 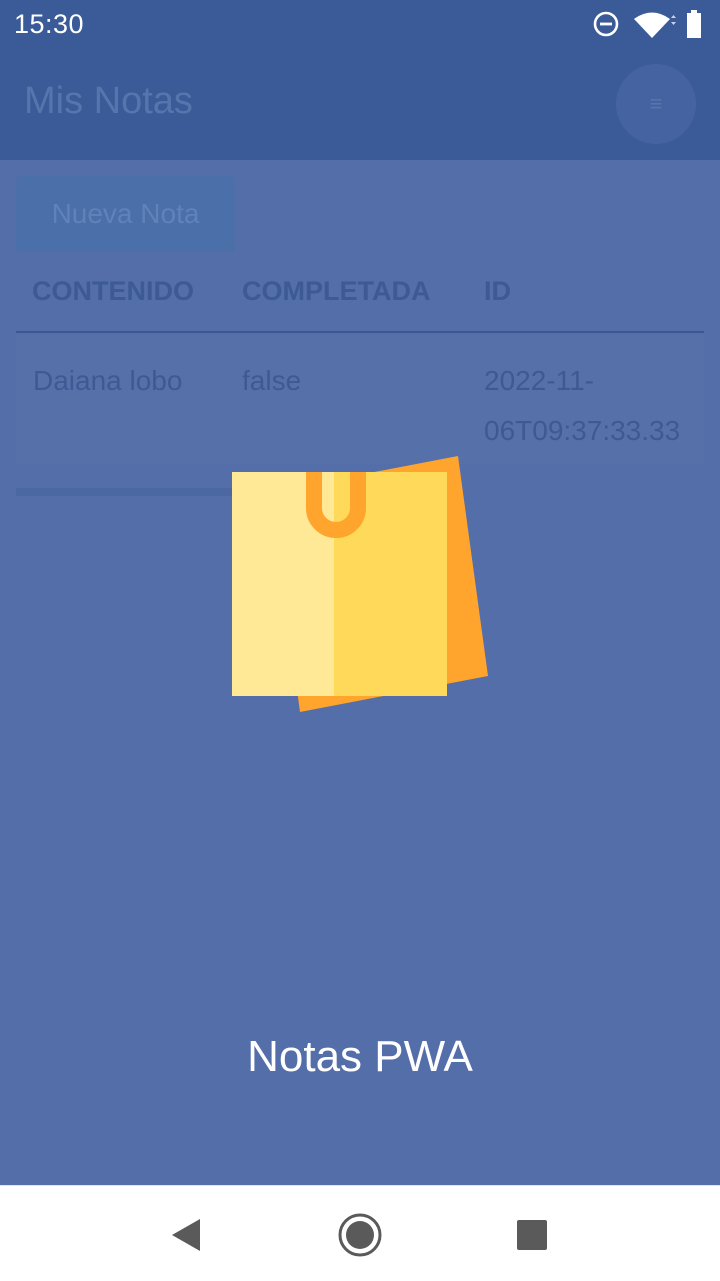 What do you see at coordinates (582, 430) in the screenshot?
I see `cell-id-line2: 06T09:37:33.33` at bounding box center [582, 430].